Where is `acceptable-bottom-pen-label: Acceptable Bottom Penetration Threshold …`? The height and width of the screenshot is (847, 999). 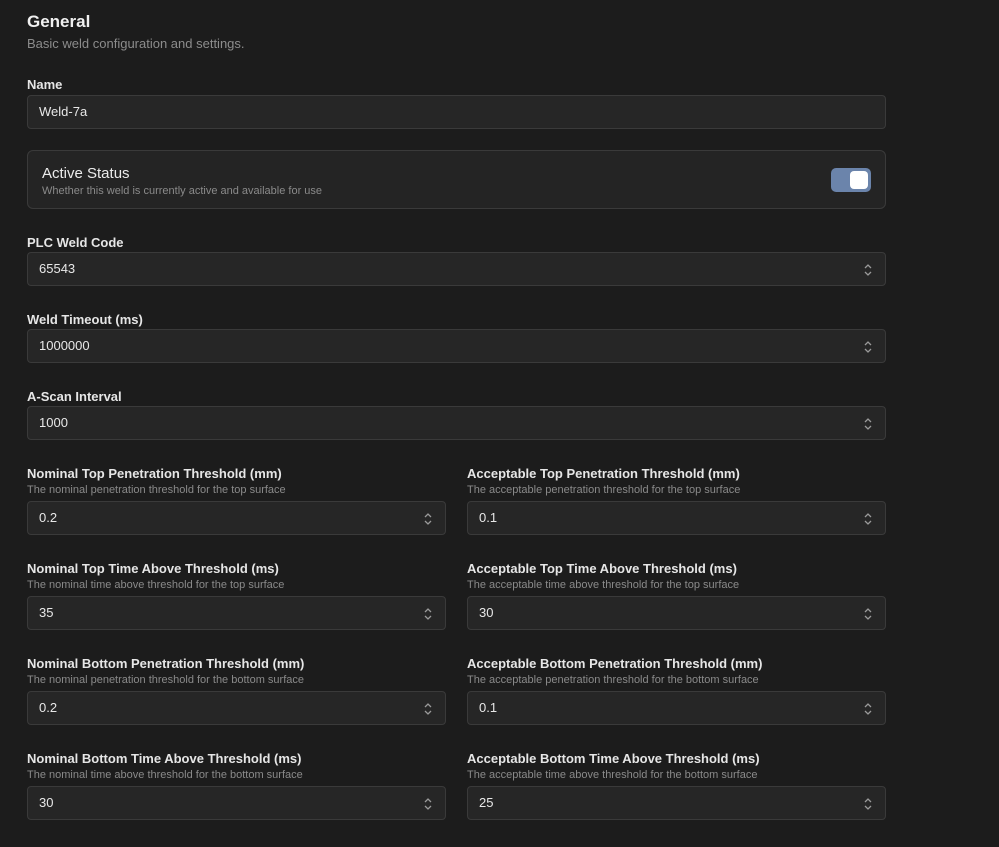
acceptable-bottom-pen-label: Acceptable Bottom Penetration Threshold … is located at coordinates (615, 663).